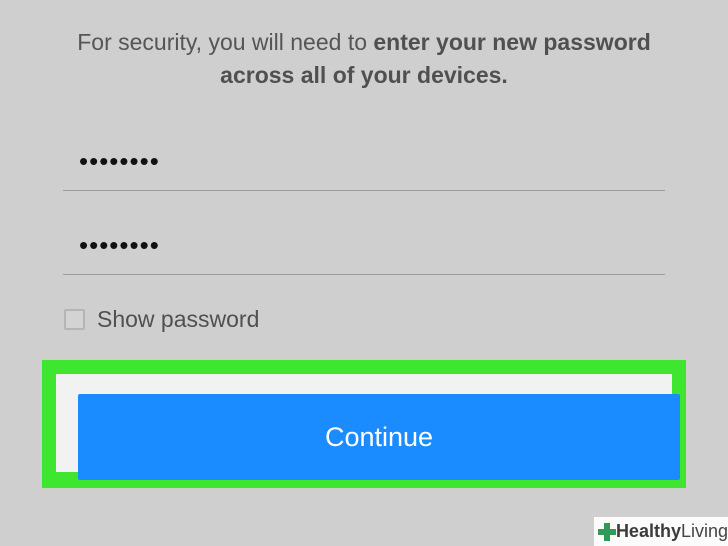  I want to click on show-password-label: Show password, so click(178, 318).